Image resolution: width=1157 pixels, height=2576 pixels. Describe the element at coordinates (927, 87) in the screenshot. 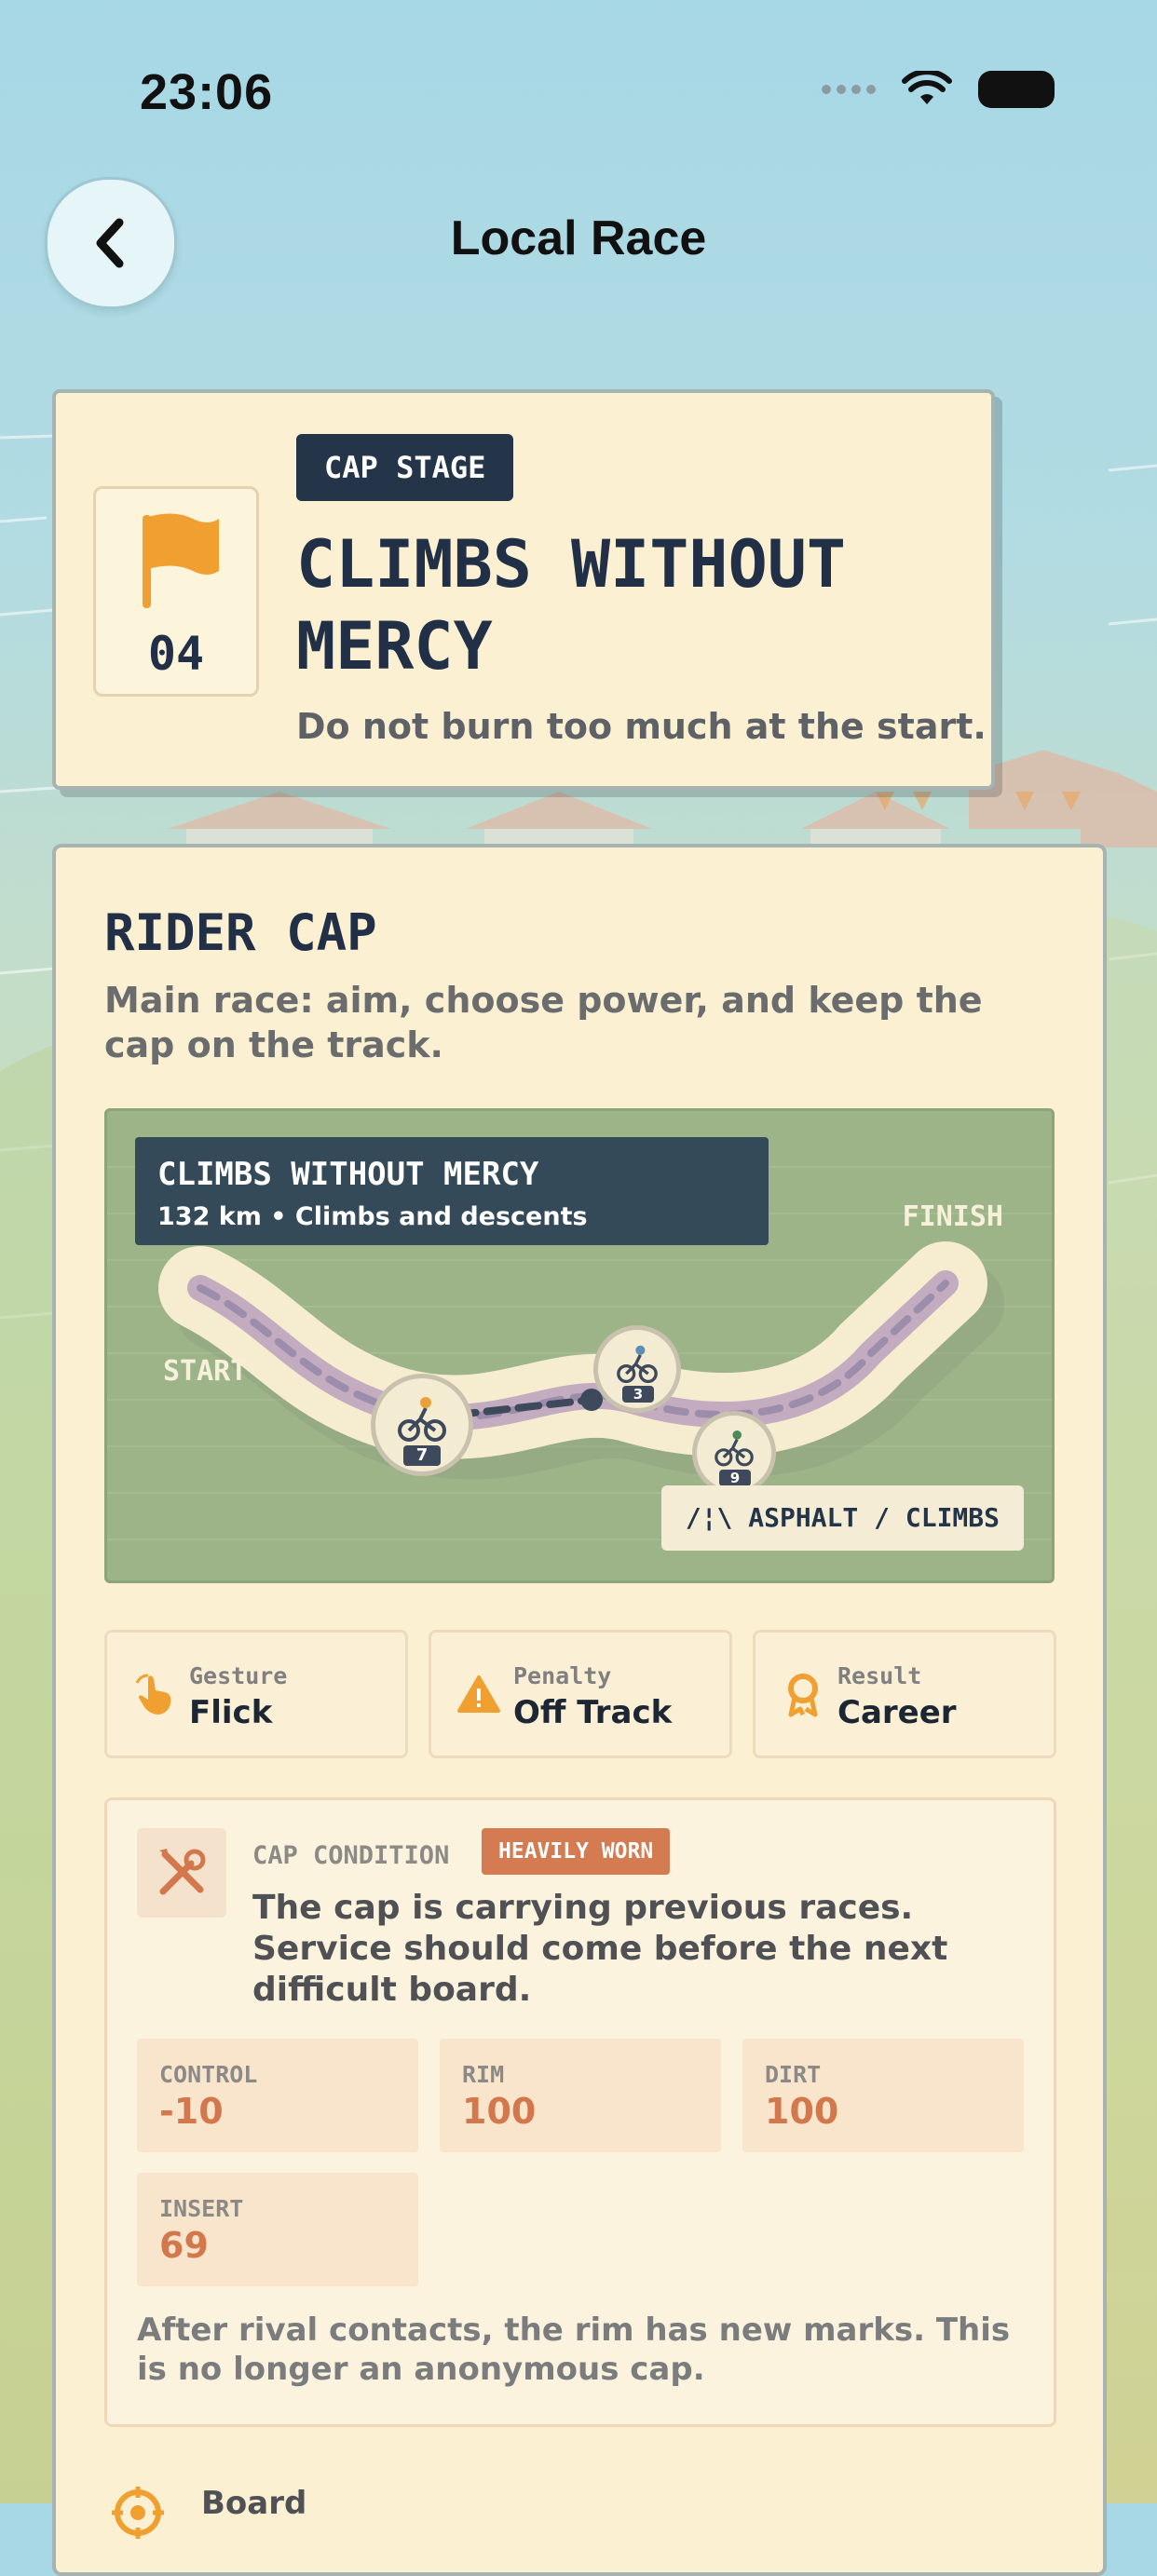

I see `wifi-icon` at that location.